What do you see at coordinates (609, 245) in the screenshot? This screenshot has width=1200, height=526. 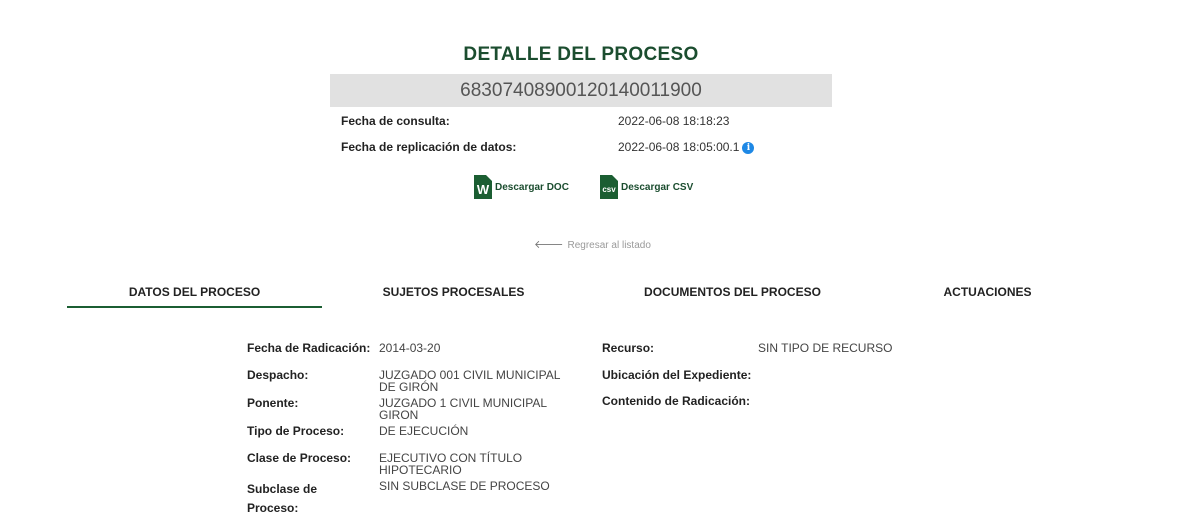 I see `back-to-list-label: Regresar al listado` at bounding box center [609, 245].